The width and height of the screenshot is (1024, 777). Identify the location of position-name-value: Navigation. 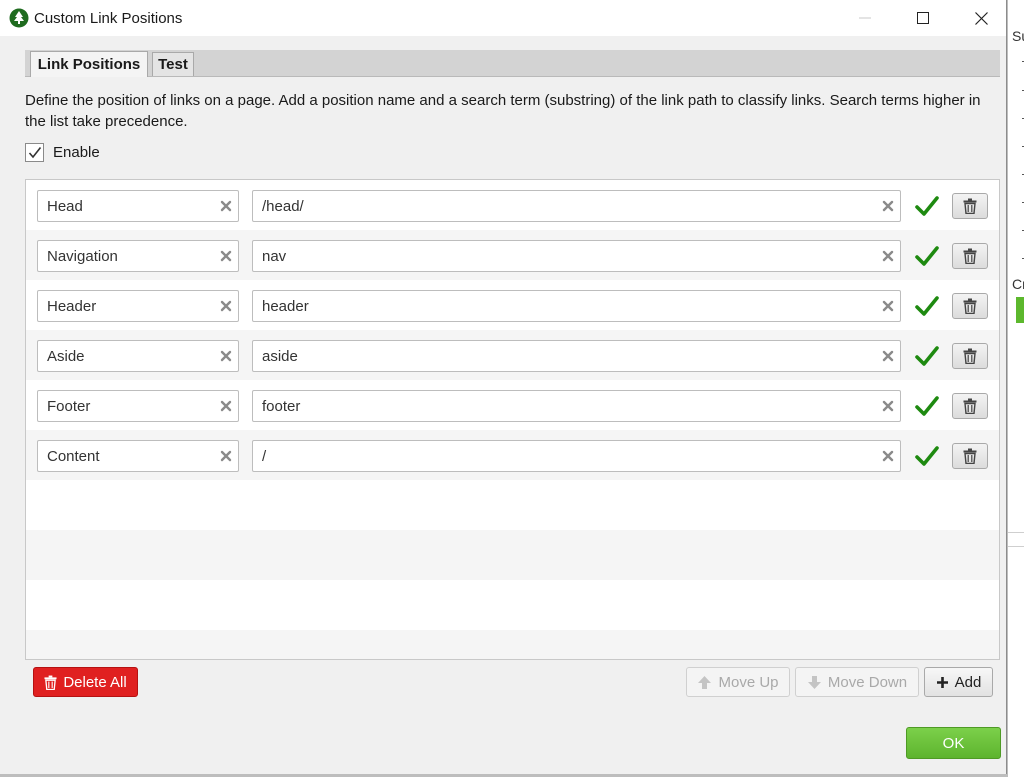
(82, 256).